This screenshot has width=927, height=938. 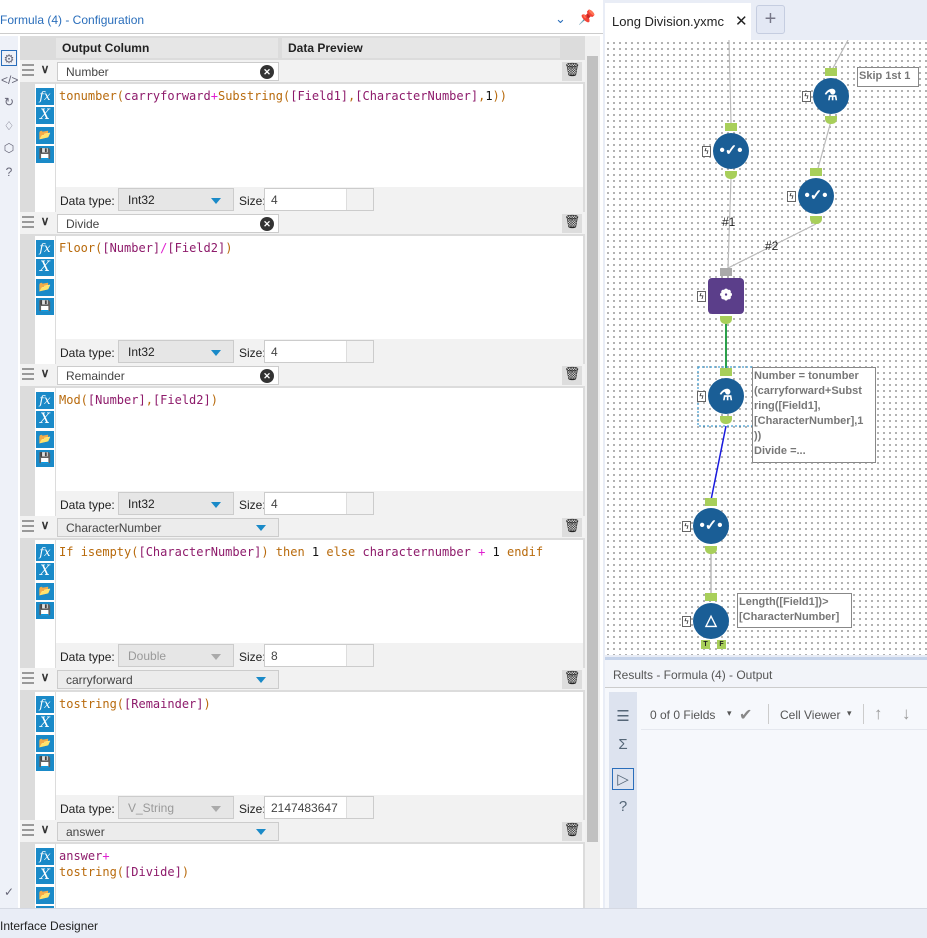 I want to click on tag-icon: ▷, so click(x=623, y=779).